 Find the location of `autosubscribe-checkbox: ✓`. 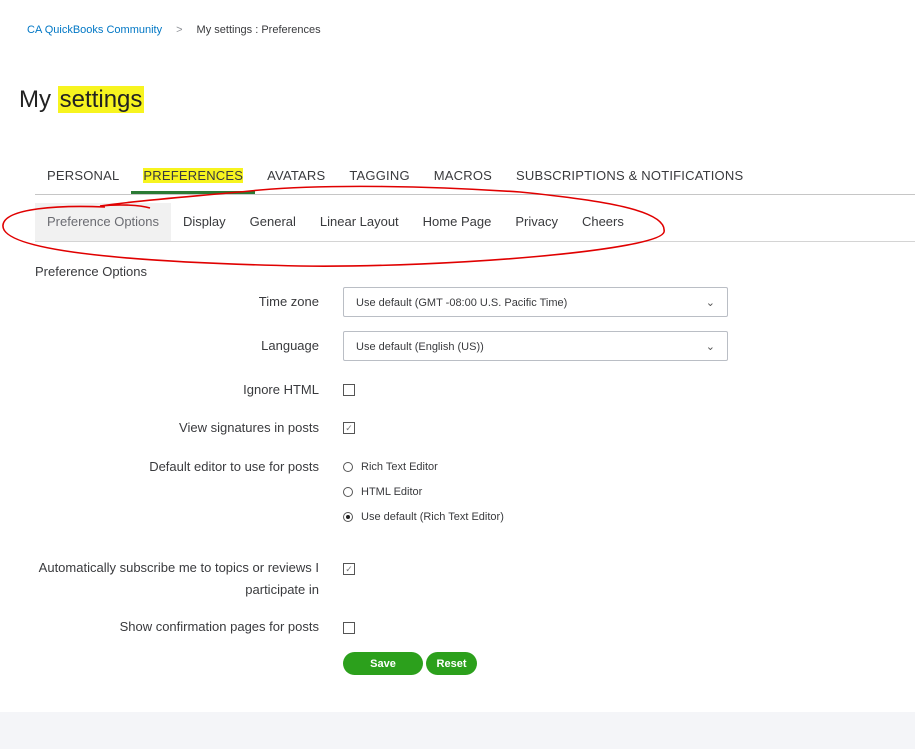

autosubscribe-checkbox: ✓ is located at coordinates (349, 569).